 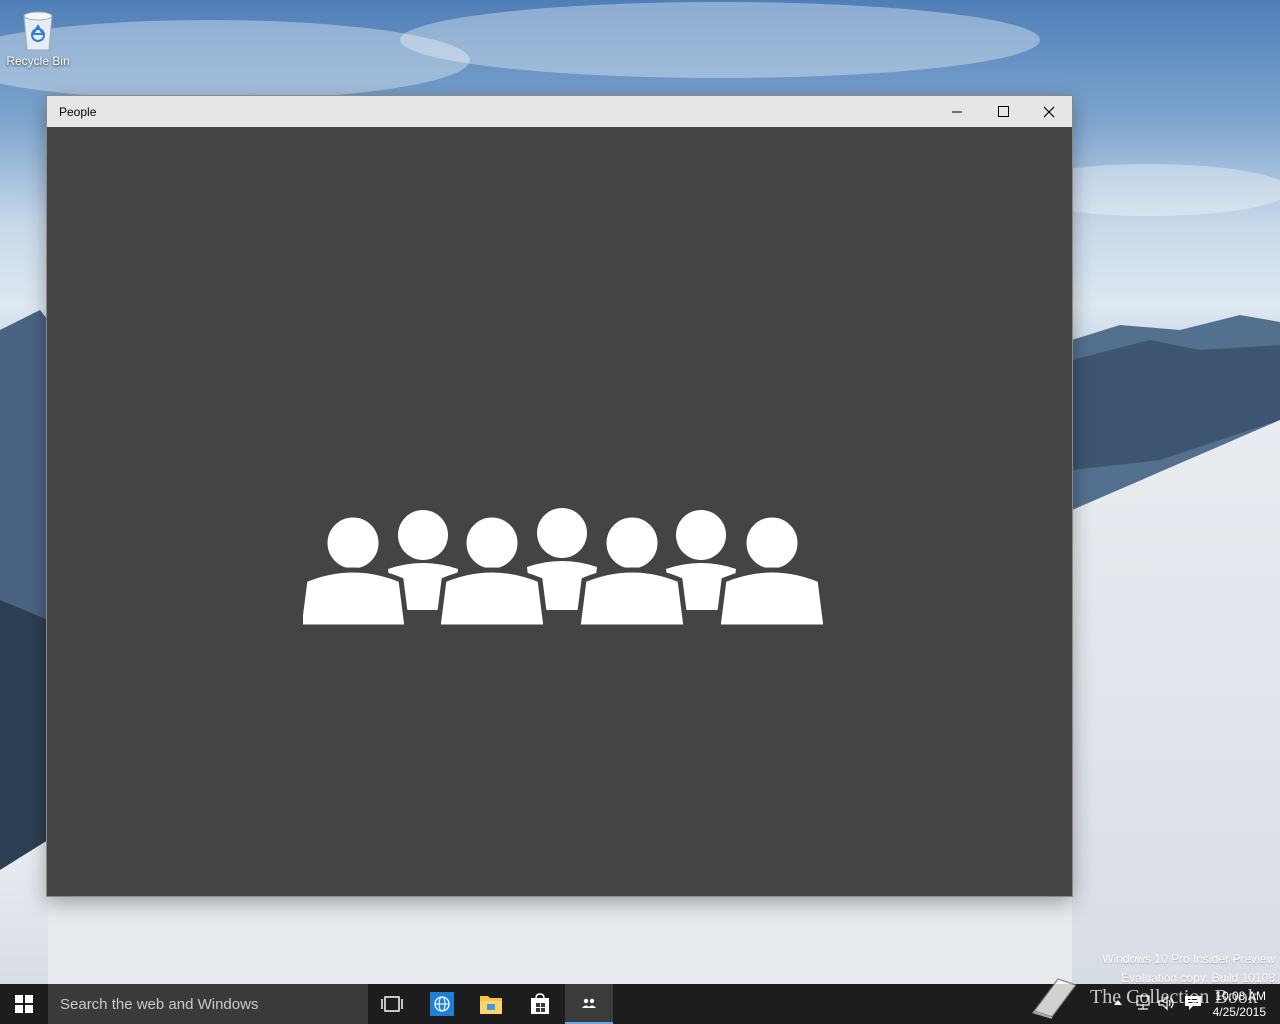 I want to click on search-placeholder: Search the web and Windows, so click(x=159, y=1004).